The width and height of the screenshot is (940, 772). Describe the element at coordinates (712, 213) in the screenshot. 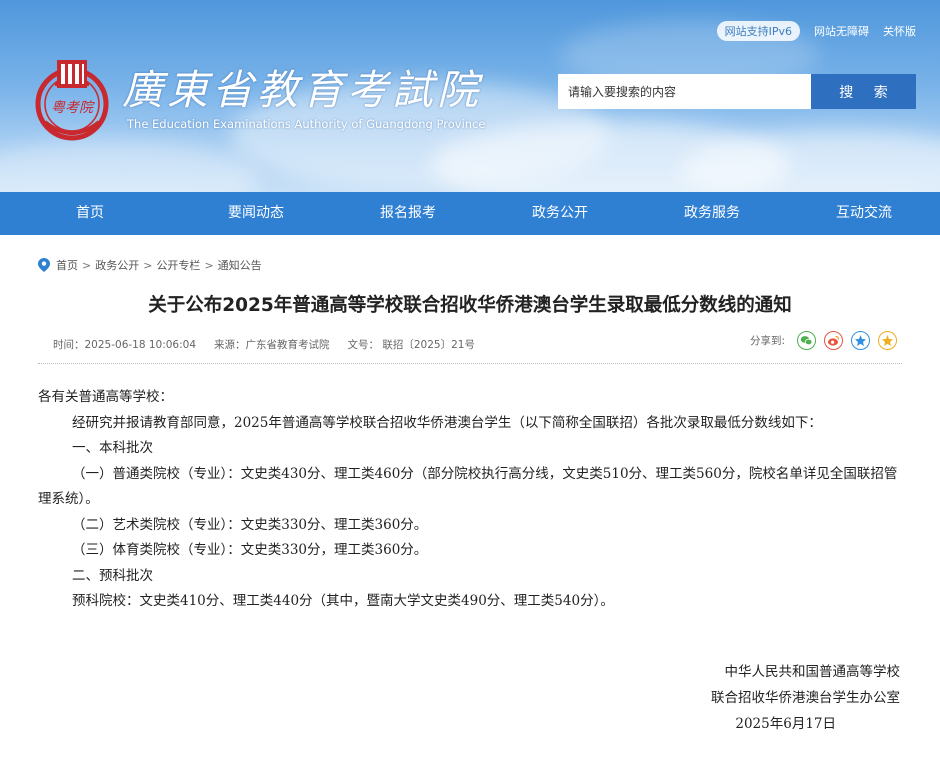

I see `nav-item-gov-services: 政务服务` at that location.